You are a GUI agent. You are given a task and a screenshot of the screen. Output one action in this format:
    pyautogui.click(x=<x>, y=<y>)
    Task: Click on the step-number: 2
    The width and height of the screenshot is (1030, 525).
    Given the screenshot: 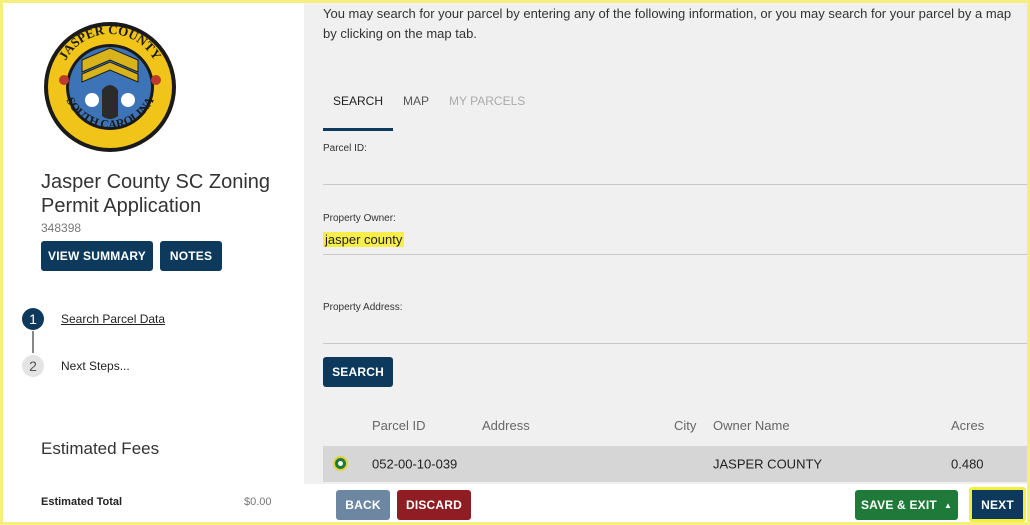 What is the action you would take?
    pyautogui.click(x=33, y=366)
    